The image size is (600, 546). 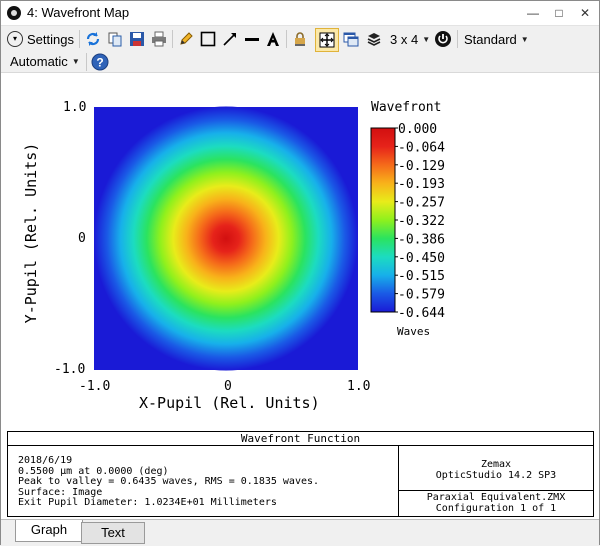 I want to click on standard-dropdown: Standard ▼, so click(x=496, y=39).